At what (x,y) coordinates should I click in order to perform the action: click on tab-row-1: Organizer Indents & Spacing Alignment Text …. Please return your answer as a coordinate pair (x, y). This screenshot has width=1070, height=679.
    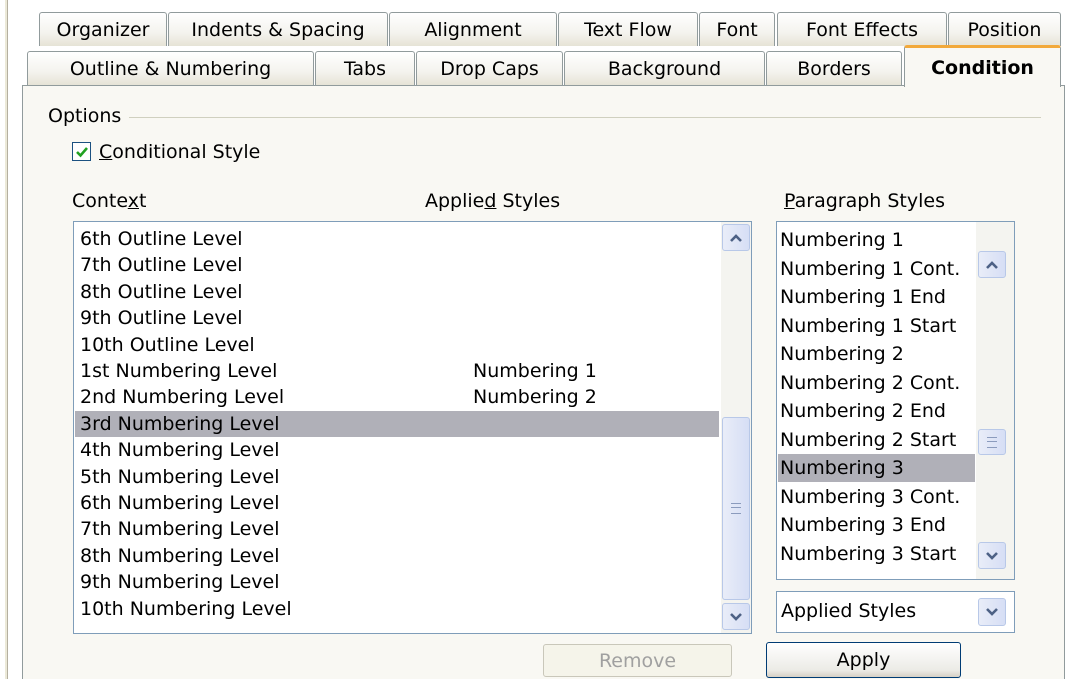
    Looking at the image, I should click on (535, 29).